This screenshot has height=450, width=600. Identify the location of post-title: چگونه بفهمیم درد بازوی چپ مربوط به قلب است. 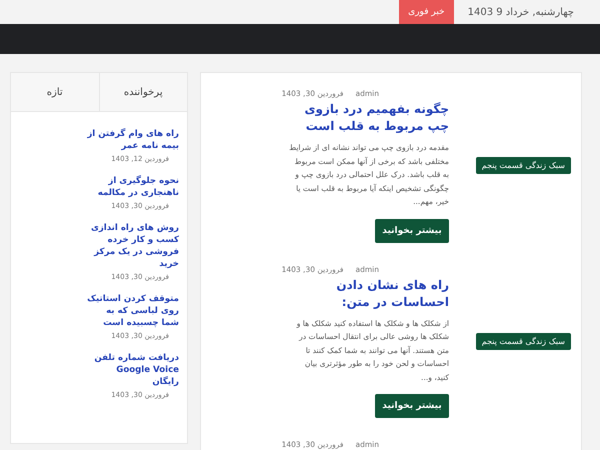
(369, 118).